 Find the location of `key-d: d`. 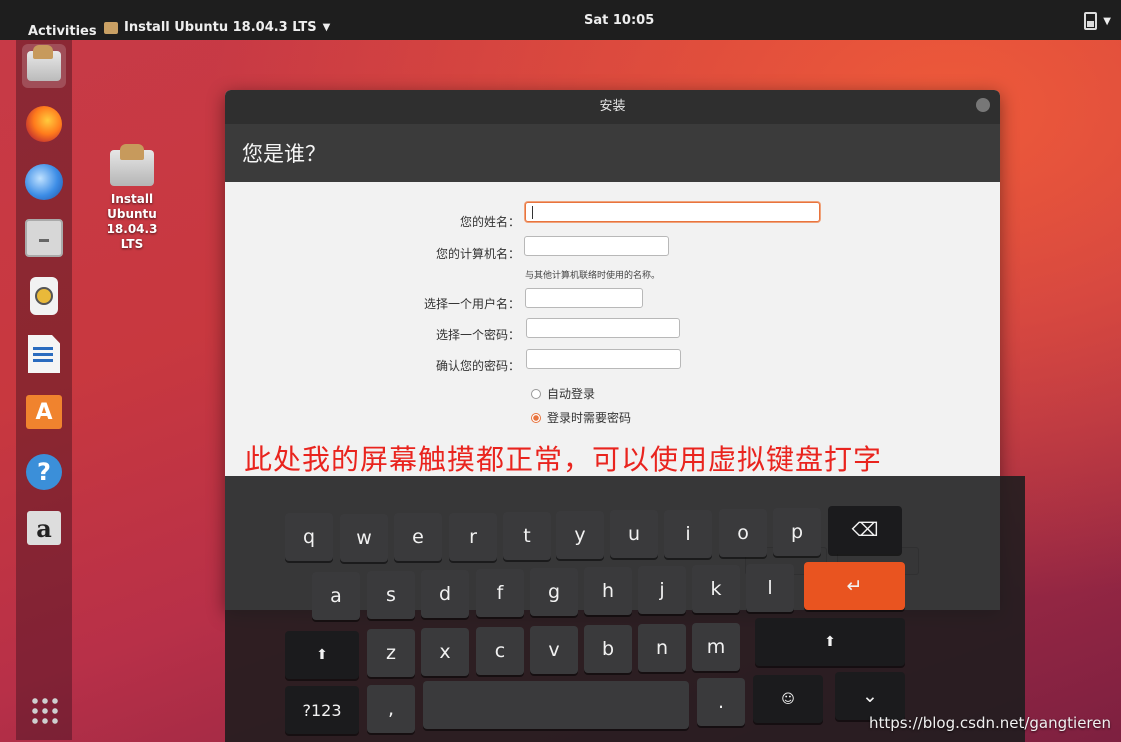

key-d: d is located at coordinates (445, 594).